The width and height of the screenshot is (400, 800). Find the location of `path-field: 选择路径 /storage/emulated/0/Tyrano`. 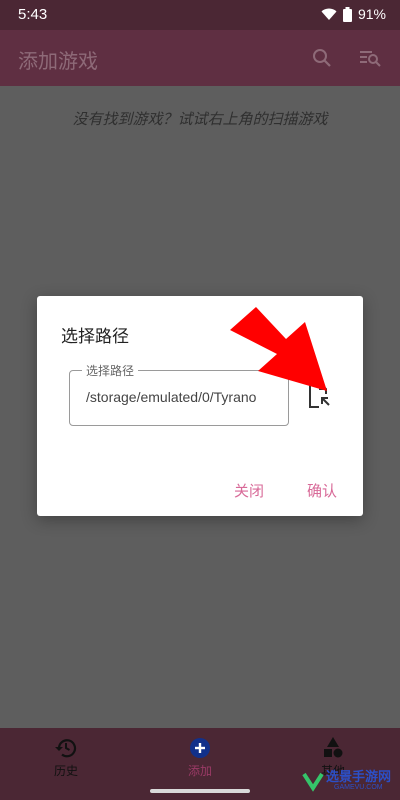

path-field: 选择路径 /storage/emulated/0/Tyrano is located at coordinates (179, 394).